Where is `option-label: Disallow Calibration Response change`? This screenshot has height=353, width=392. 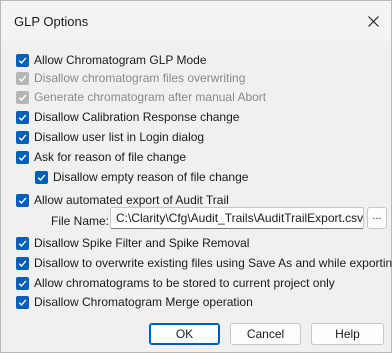 option-label: Disallow Calibration Response change is located at coordinates (137, 117).